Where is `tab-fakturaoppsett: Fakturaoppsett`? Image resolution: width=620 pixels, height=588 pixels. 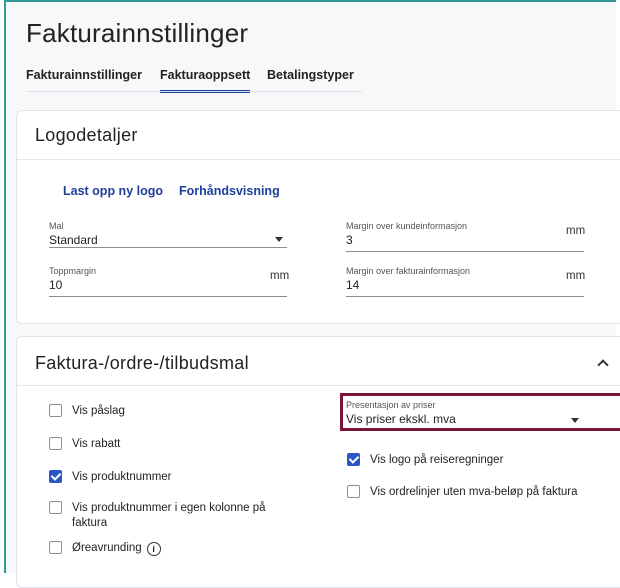
tab-fakturaoppsett: Fakturaoppsett is located at coordinates (205, 80).